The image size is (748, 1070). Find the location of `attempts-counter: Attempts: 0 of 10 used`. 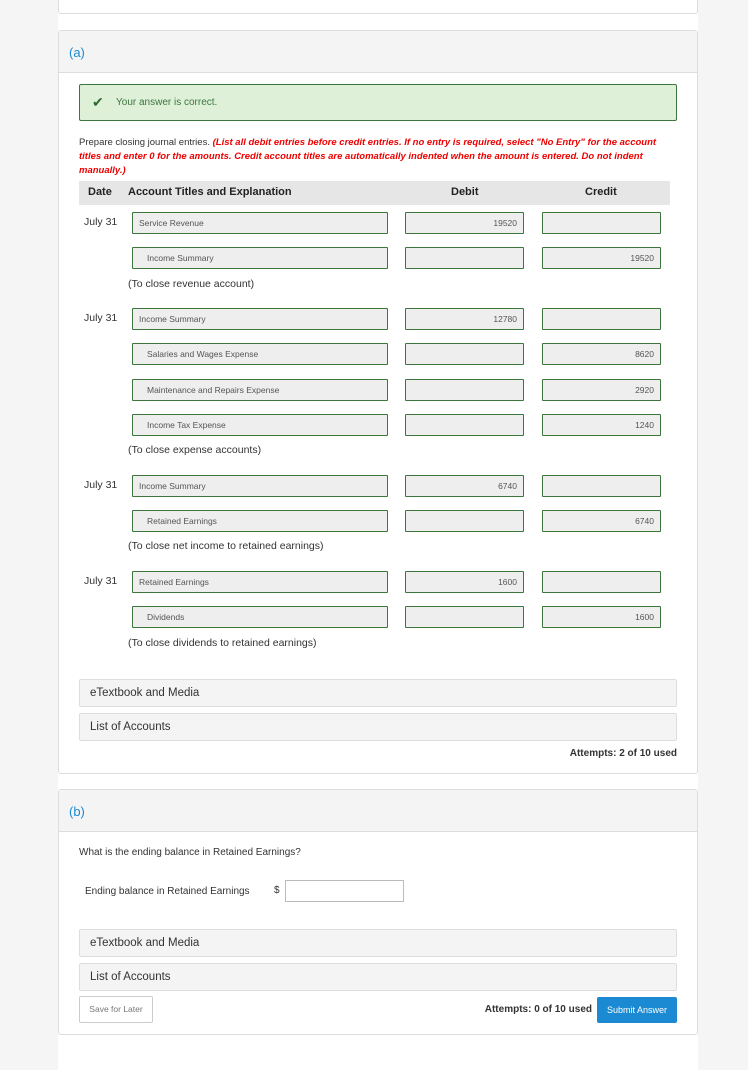

attempts-counter: Attempts: 0 of 10 used is located at coordinates (538, 1009).